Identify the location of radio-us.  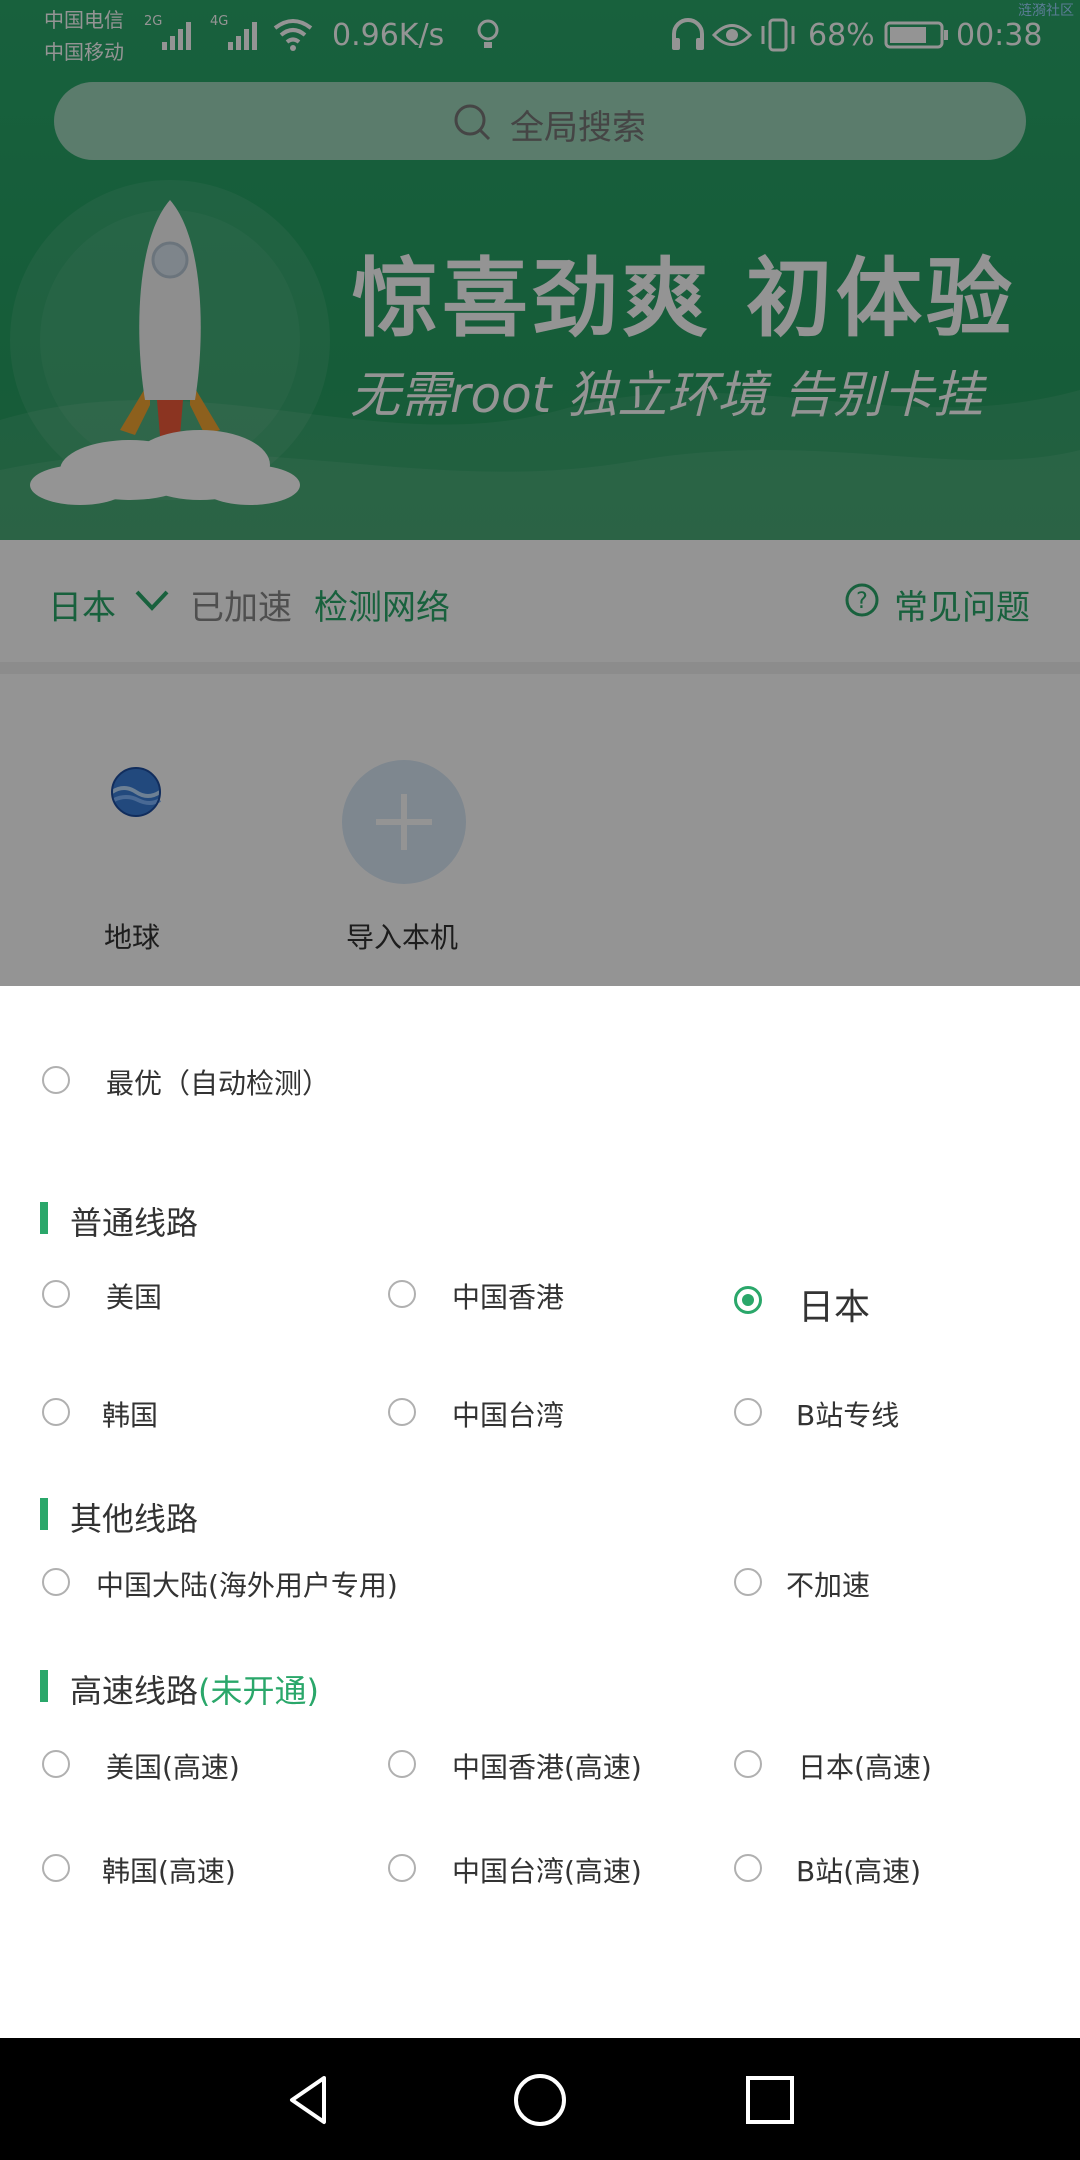
(56, 1294).